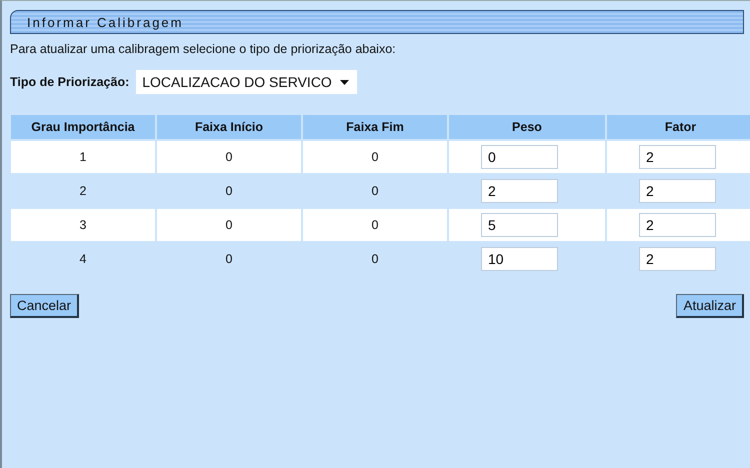 The height and width of the screenshot is (468, 750). Describe the element at coordinates (519, 225) in the screenshot. I see `weight-input: 5` at that location.